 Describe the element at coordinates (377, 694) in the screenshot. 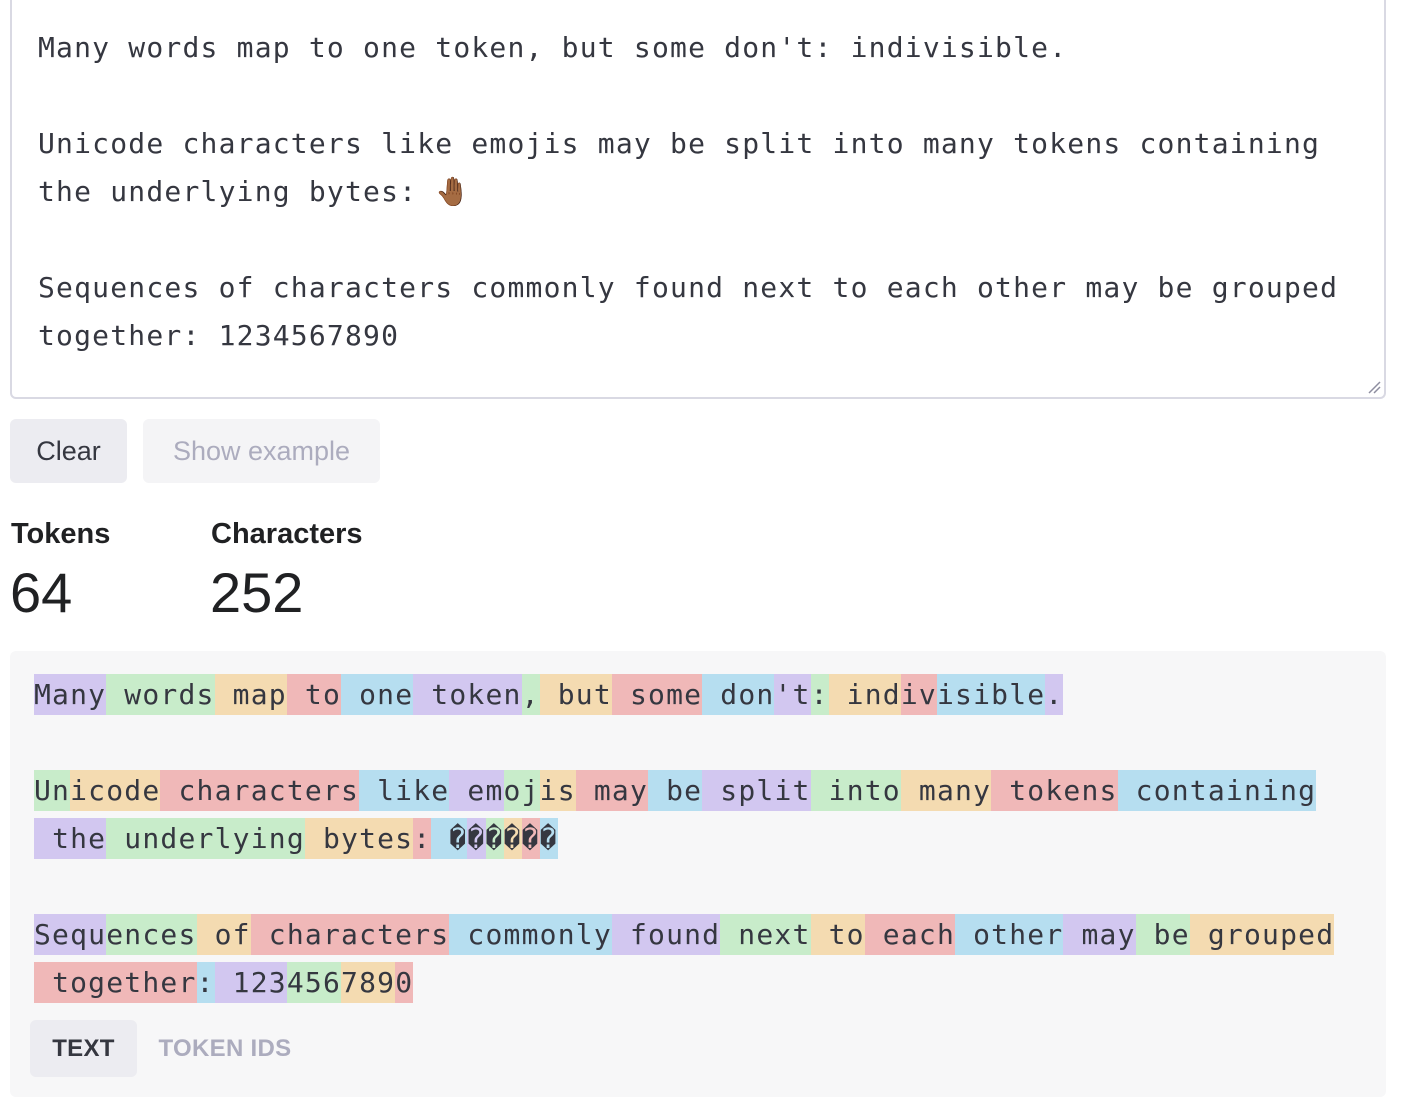

I see `token: one` at that location.